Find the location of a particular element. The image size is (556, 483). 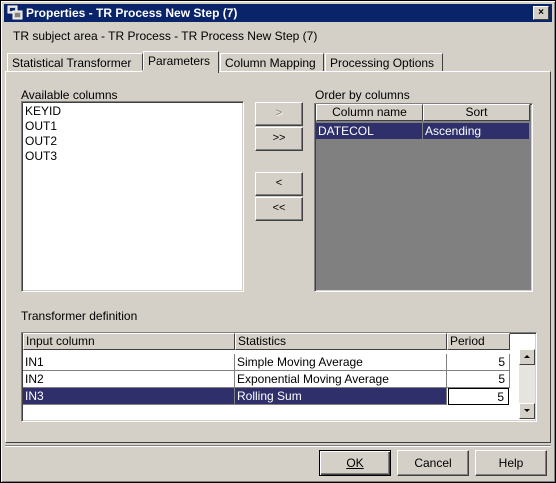

order-column-cell: DATECOL is located at coordinates (369, 131).